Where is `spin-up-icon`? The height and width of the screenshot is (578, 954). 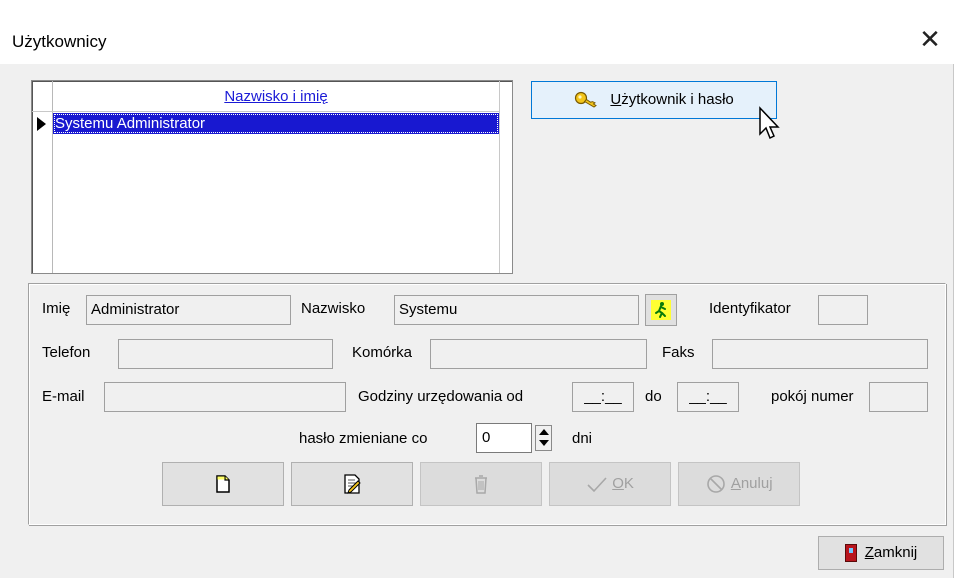
spin-up-icon is located at coordinates (544, 432).